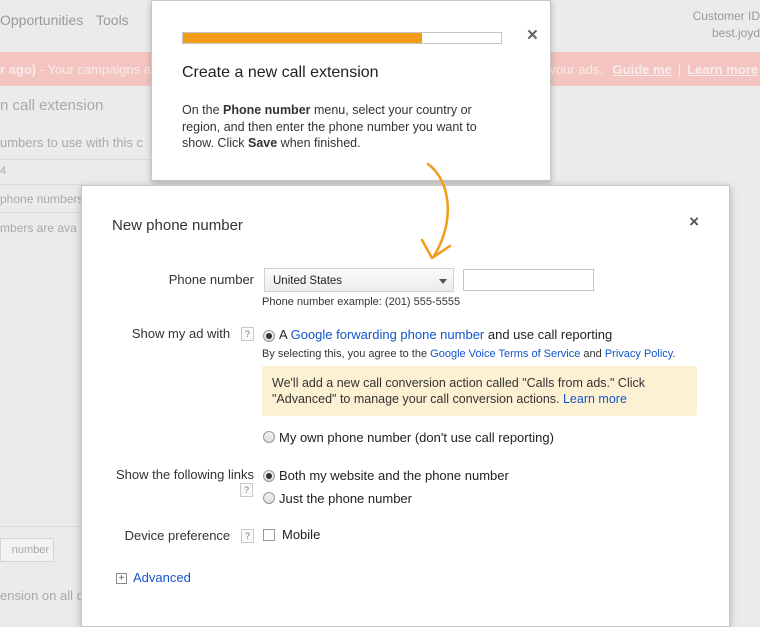  I want to click on privacy-policy-link: Privacy Policy, so click(639, 354).